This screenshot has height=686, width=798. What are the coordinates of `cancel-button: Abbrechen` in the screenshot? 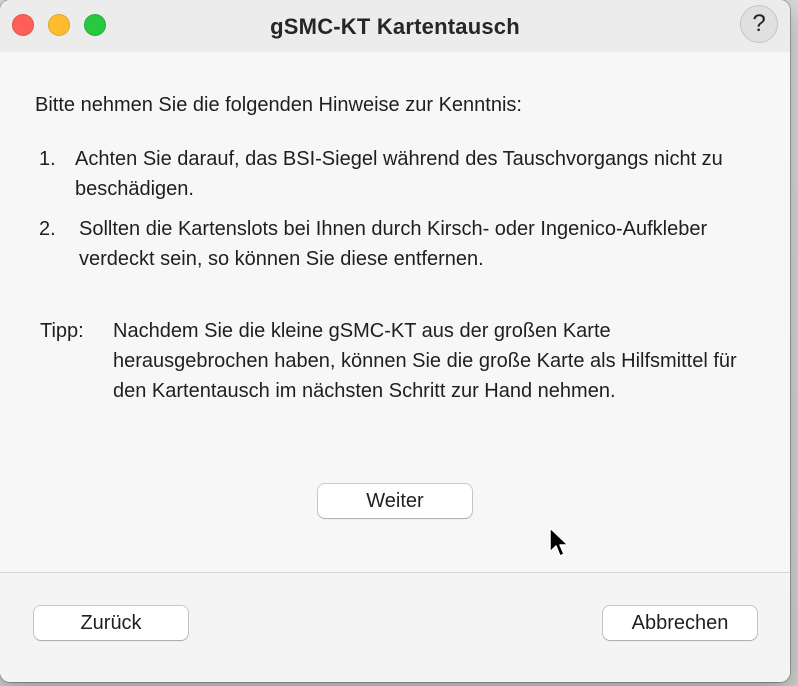 It's located at (680, 623).